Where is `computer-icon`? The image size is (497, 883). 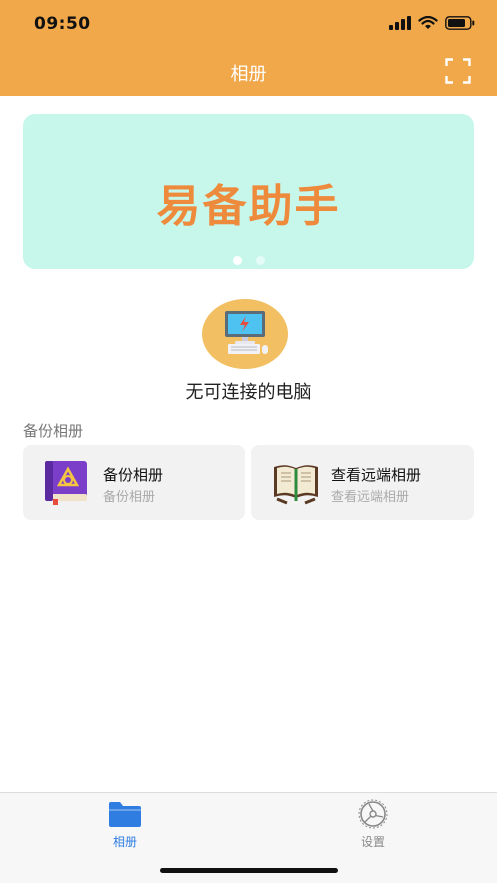 computer-icon is located at coordinates (245, 334).